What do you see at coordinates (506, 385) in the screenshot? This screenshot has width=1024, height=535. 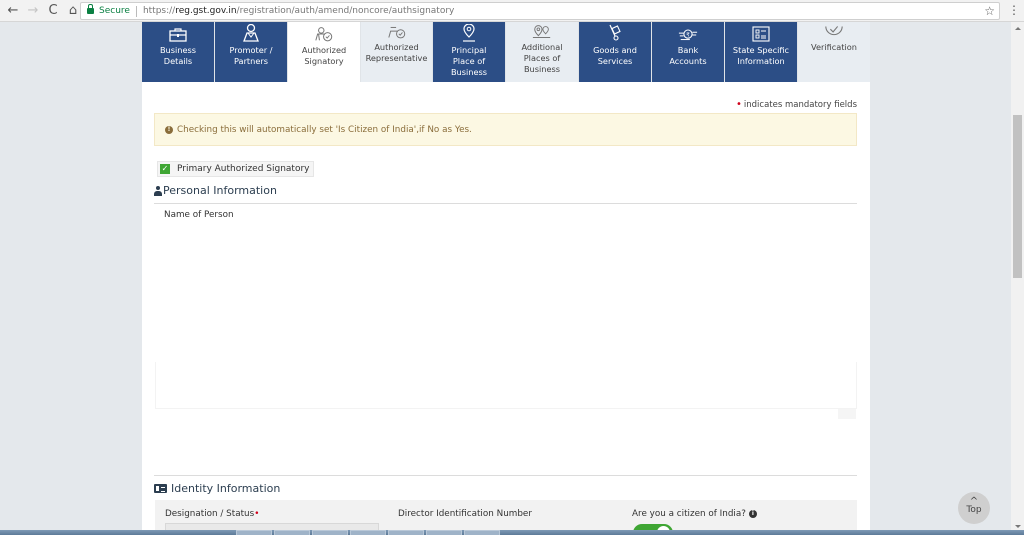 I see `name-fields-area` at bounding box center [506, 385].